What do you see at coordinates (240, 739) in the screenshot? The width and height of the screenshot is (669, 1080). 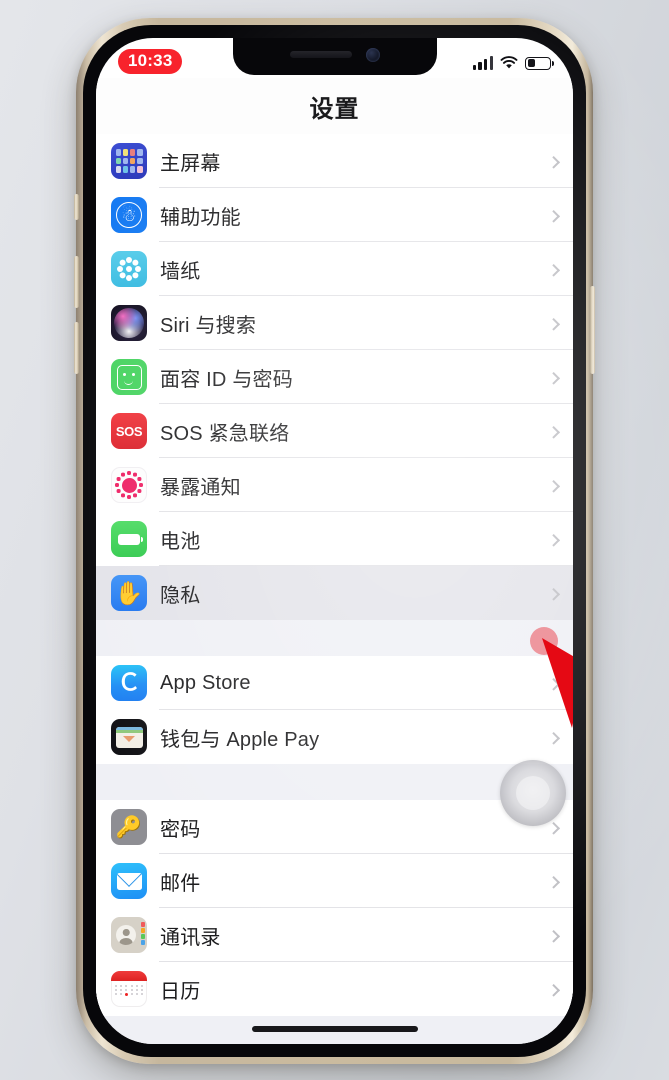 I see `settings-row-label: 钱包与 Apple Pay` at bounding box center [240, 739].